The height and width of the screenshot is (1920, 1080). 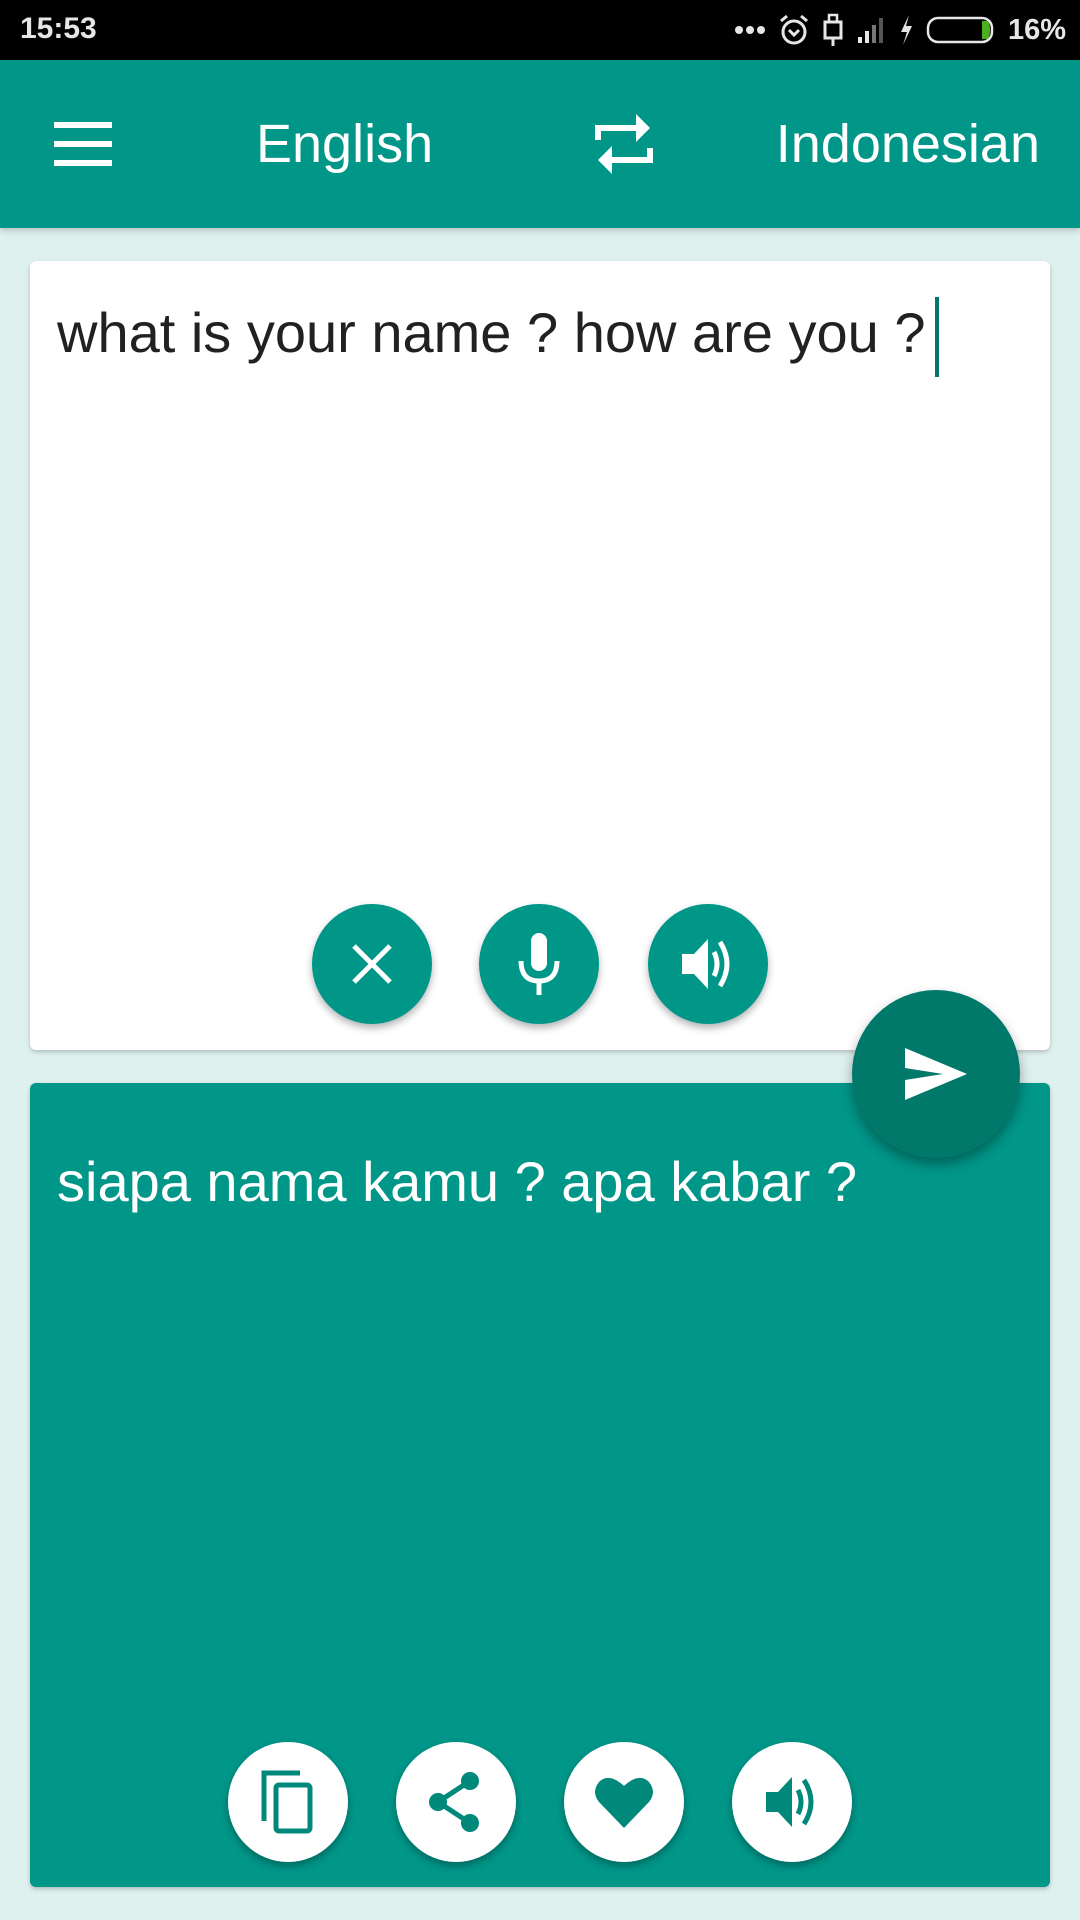 I want to click on speak-source-button, so click(x=708, y=964).